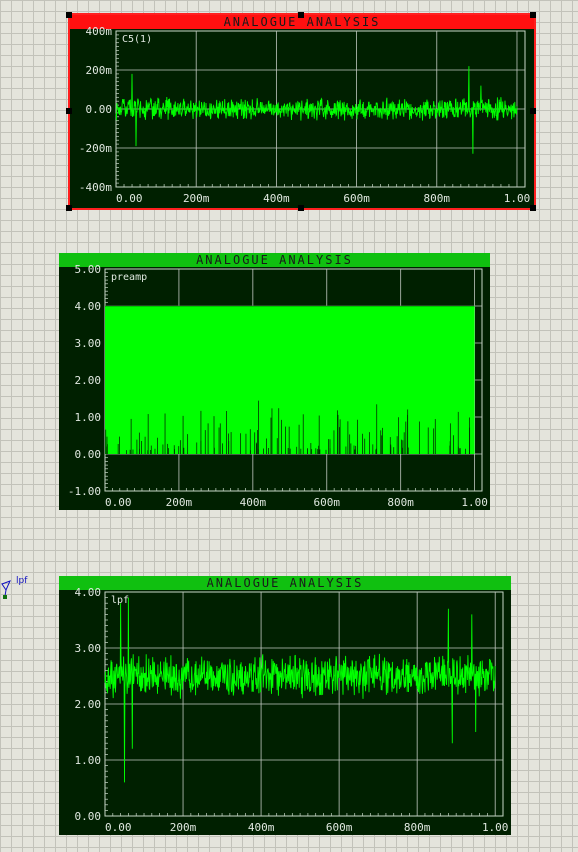 The height and width of the screenshot is (852, 578). I want to click on y-tick-label: -400m, so click(95, 187).